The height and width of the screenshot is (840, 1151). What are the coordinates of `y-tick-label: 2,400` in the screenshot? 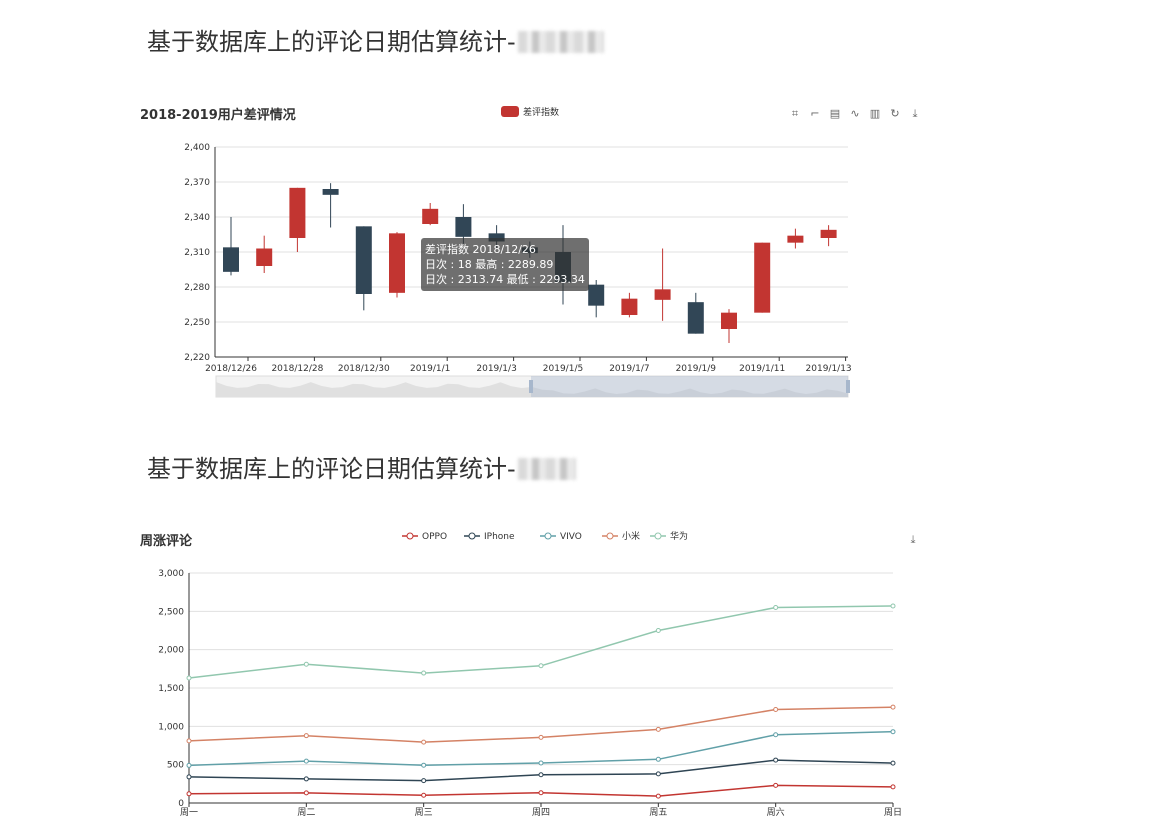 It's located at (197, 148).